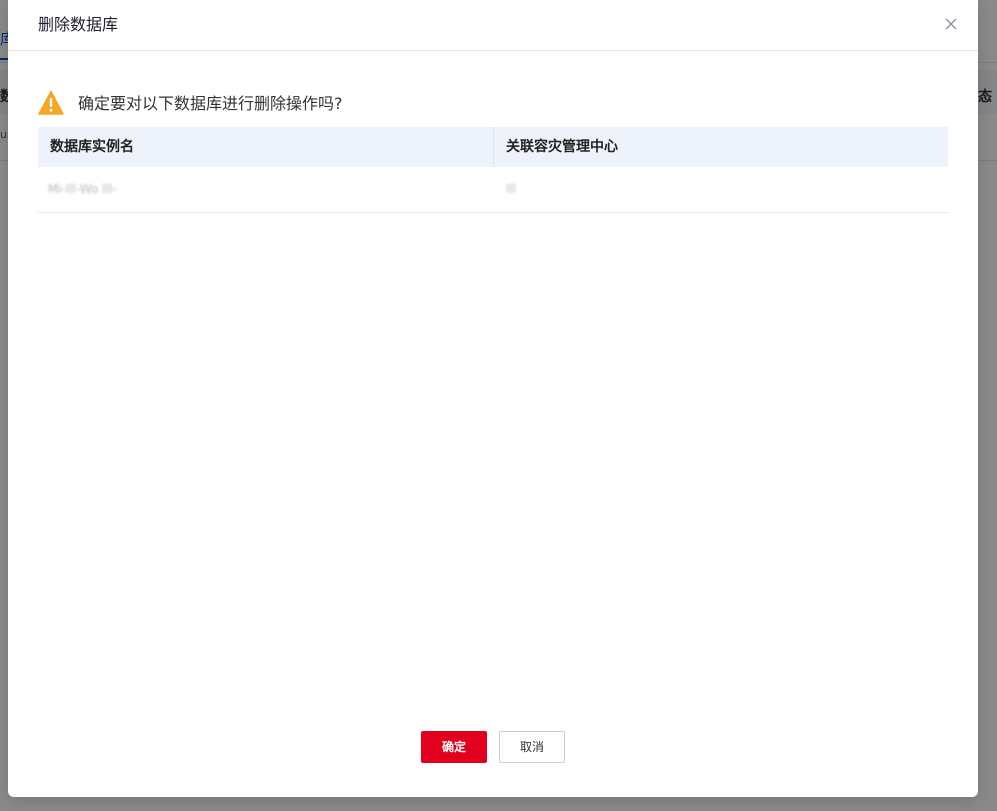 The width and height of the screenshot is (997, 811). I want to click on warning-message: 确定要对以下数据库进行删除操作吗?, so click(488, 104).